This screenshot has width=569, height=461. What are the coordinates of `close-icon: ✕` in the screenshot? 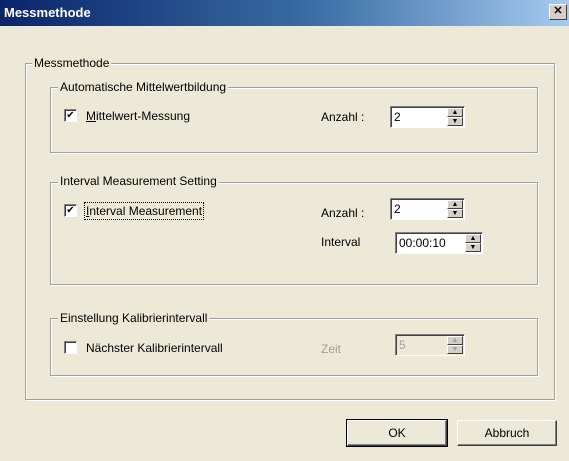 It's located at (558, 12).